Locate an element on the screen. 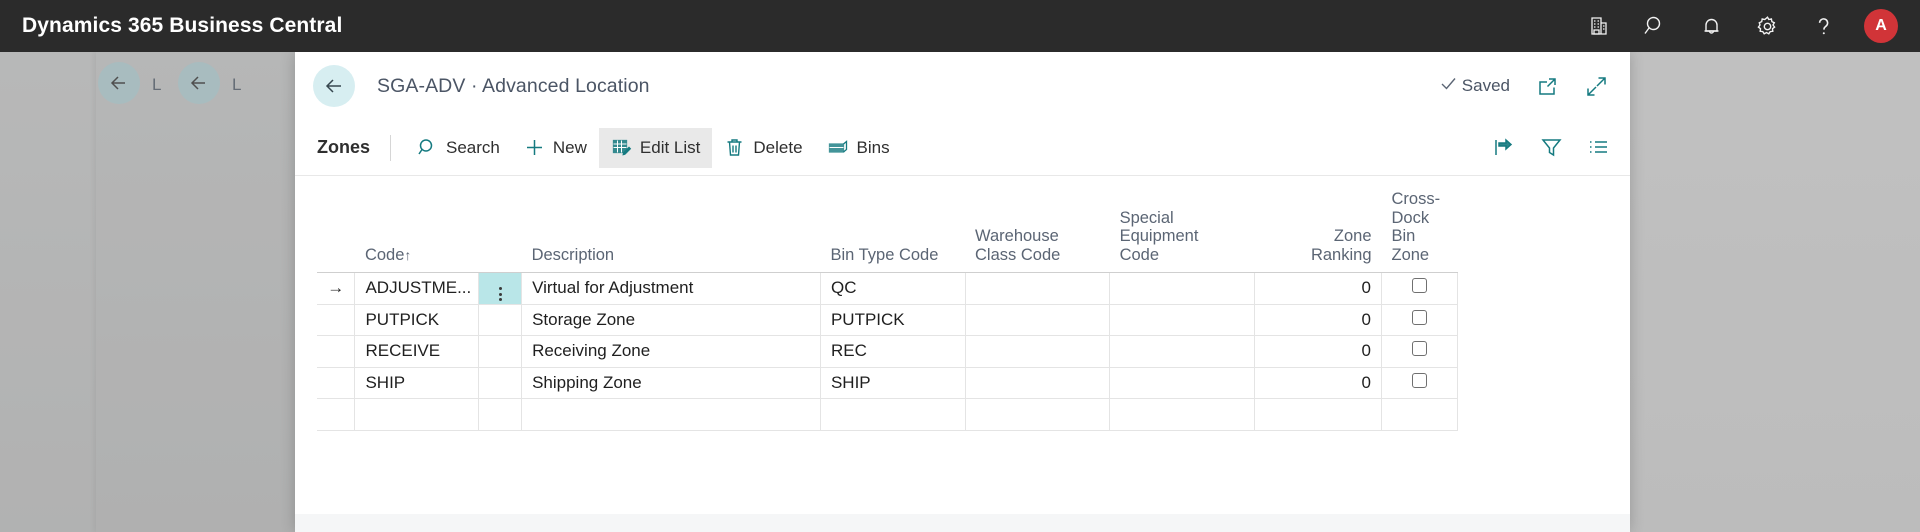 This screenshot has width=1920, height=532. toolbar-divider is located at coordinates (391, 147).